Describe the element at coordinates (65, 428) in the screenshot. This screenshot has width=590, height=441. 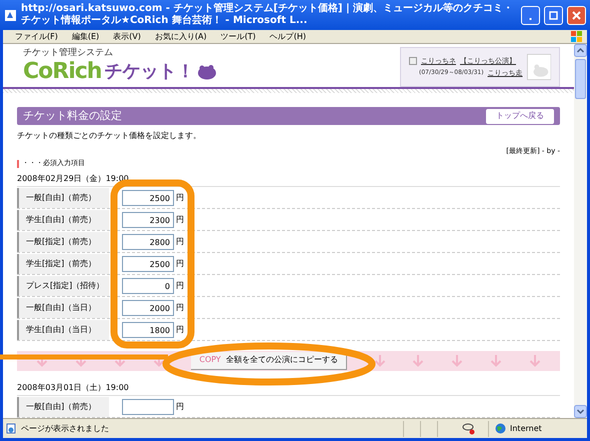
I see `status-text: ページが表示されました` at that location.